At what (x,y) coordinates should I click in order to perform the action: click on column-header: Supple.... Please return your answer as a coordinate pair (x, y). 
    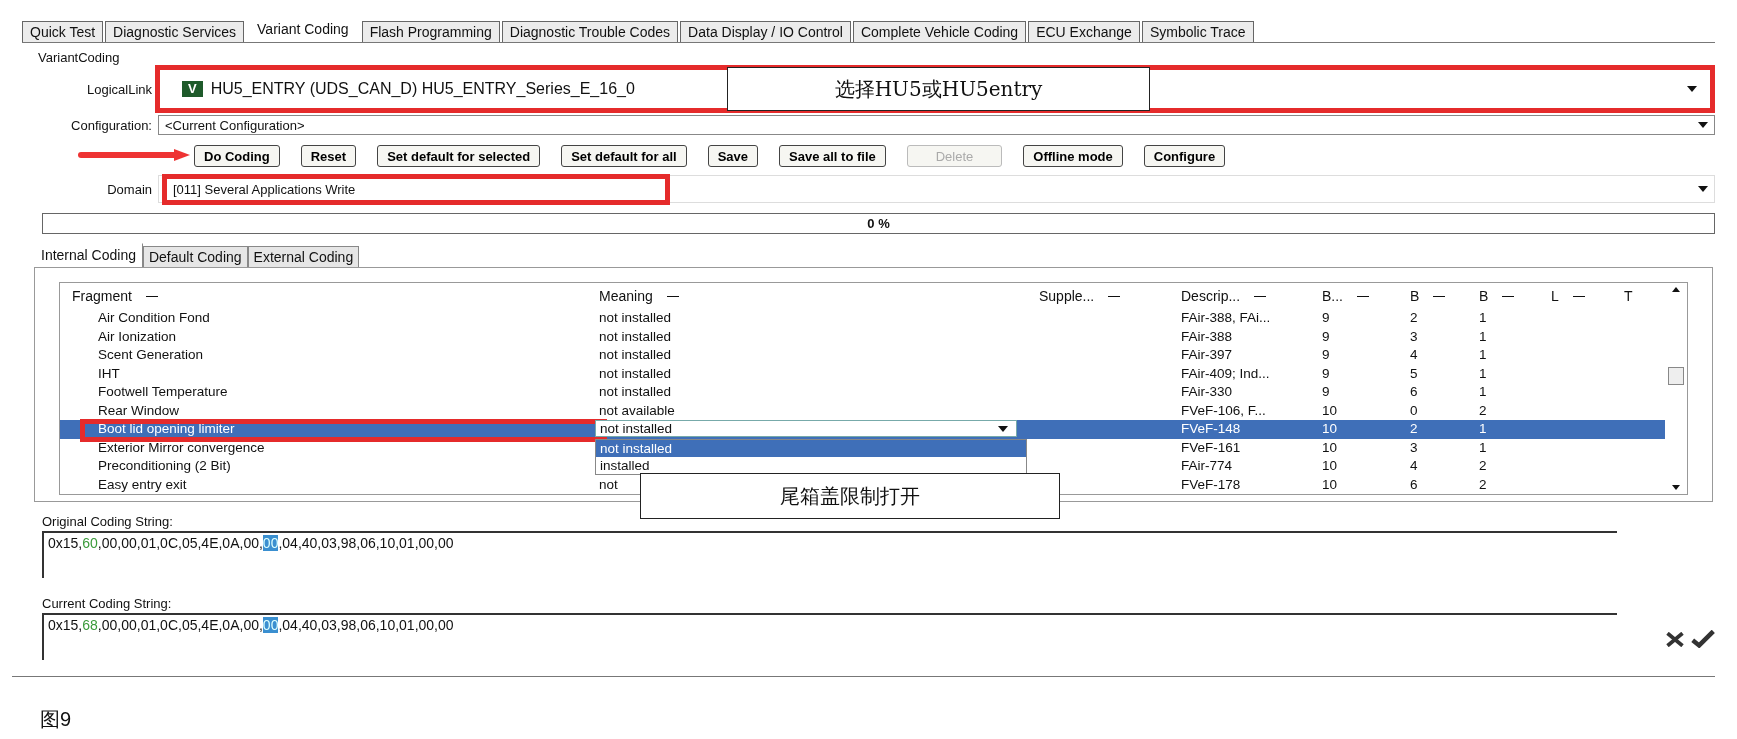
    Looking at the image, I should click on (1067, 296).